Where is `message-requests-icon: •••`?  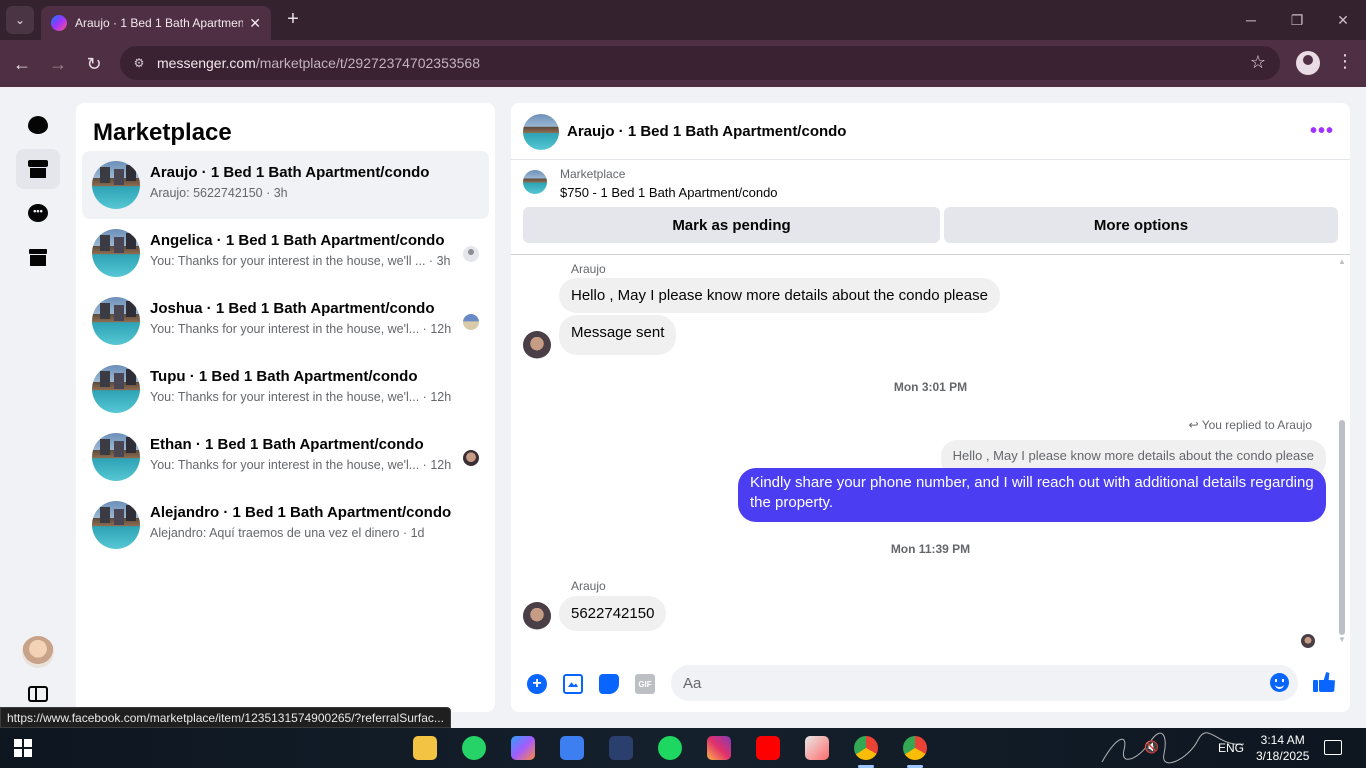 message-requests-icon: ••• is located at coordinates (38, 213).